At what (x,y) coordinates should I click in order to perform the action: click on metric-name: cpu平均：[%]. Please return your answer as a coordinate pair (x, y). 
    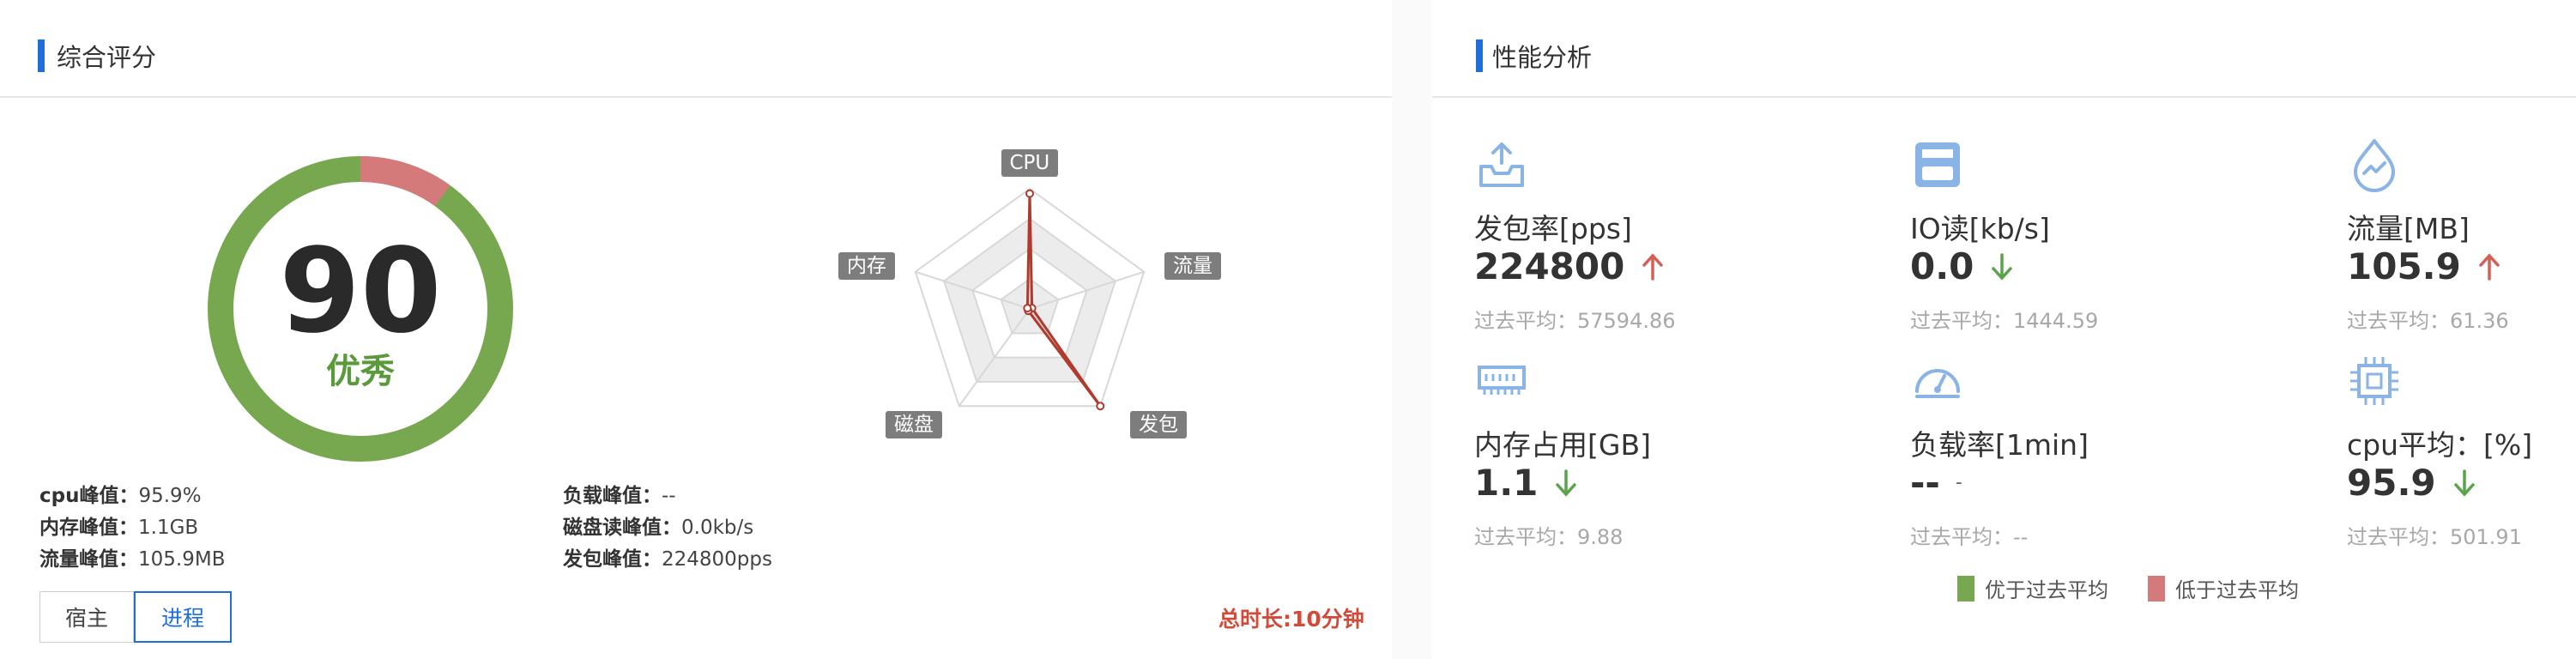
    Looking at the image, I should click on (2440, 445).